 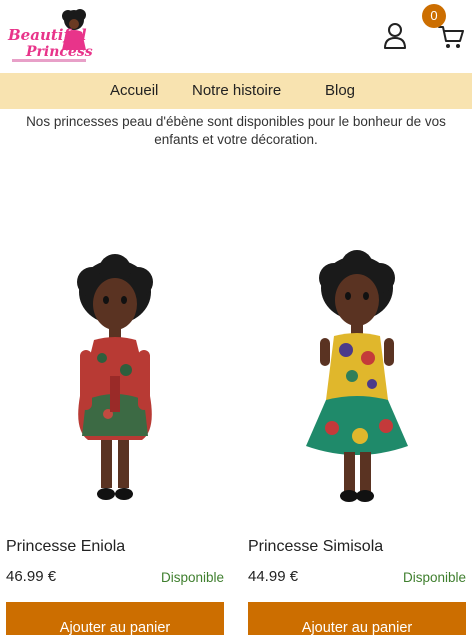 I want to click on account-icon, so click(x=395, y=36).